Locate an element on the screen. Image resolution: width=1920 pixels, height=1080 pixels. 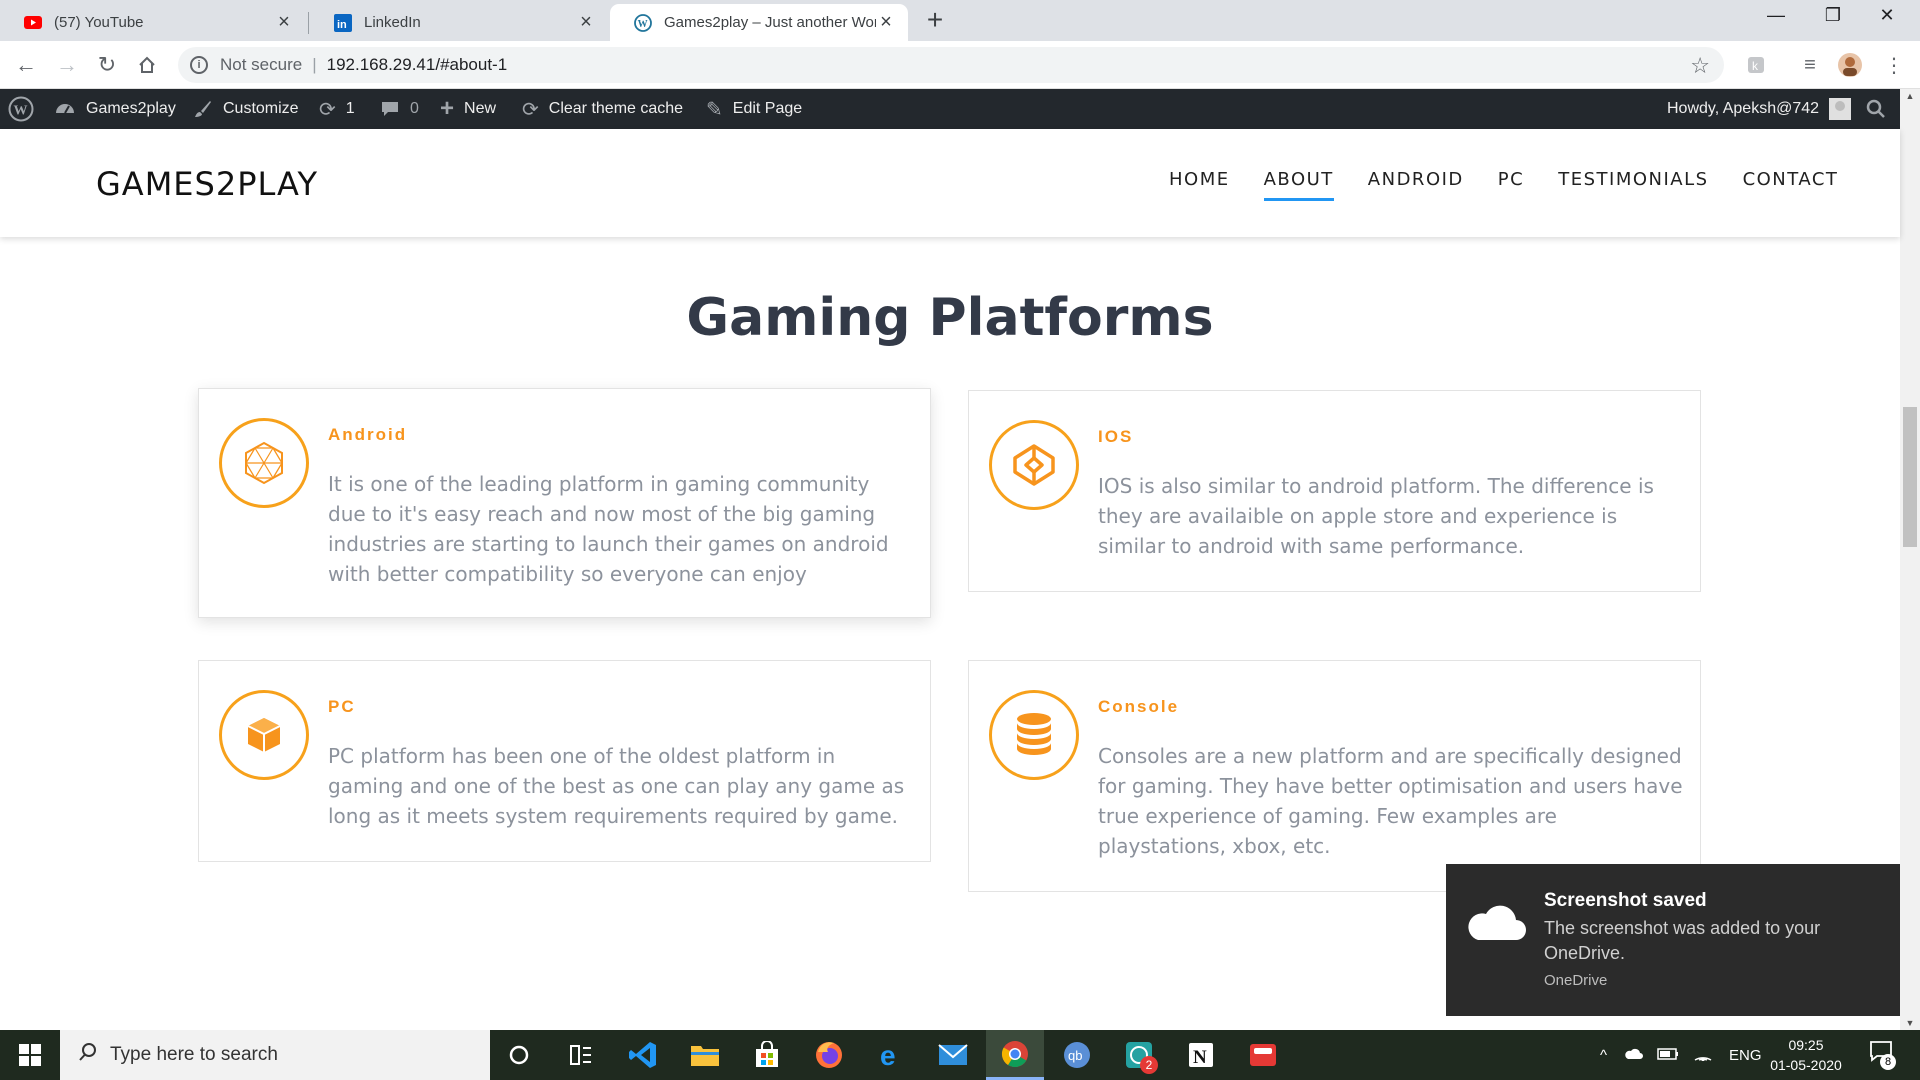
linkedin-icon: in is located at coordinates (343, 22).